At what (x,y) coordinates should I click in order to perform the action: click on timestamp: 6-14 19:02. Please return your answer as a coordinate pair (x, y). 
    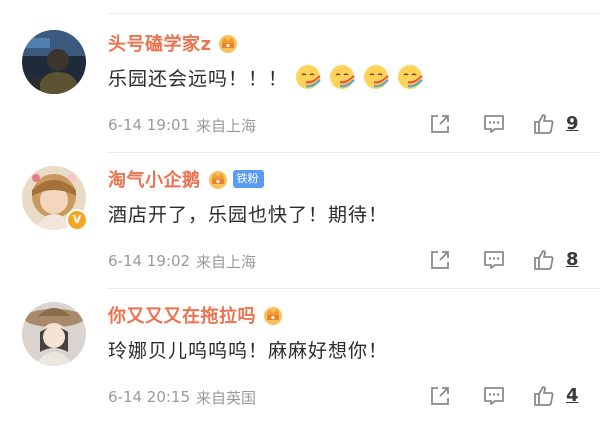
    Looking at the image, I should click on (149, 261).